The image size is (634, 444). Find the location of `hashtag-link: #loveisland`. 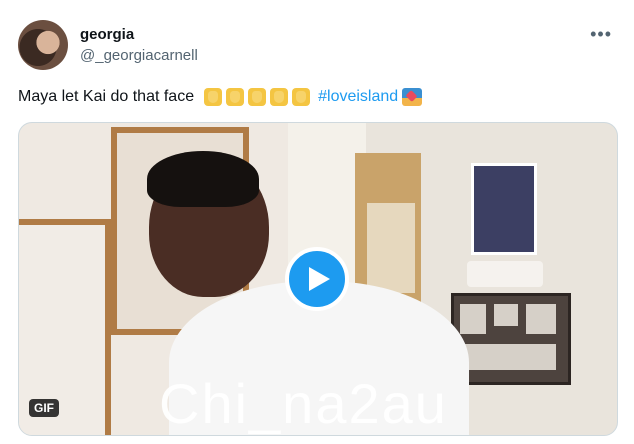

hashtag-link: #loveisland is located at coordinates (358, 97).